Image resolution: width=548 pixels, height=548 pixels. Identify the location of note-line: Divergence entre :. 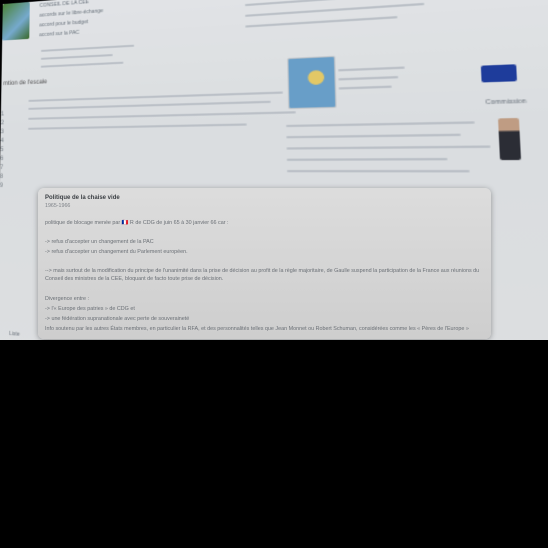
(67, 300).